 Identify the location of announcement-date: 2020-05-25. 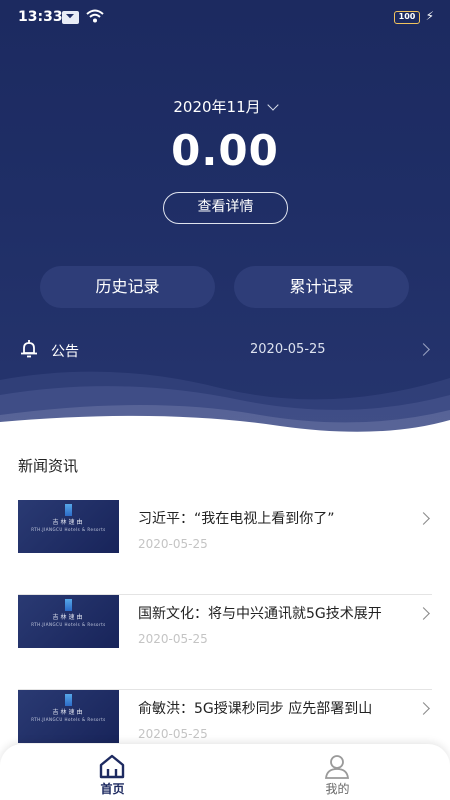
(288, 349).